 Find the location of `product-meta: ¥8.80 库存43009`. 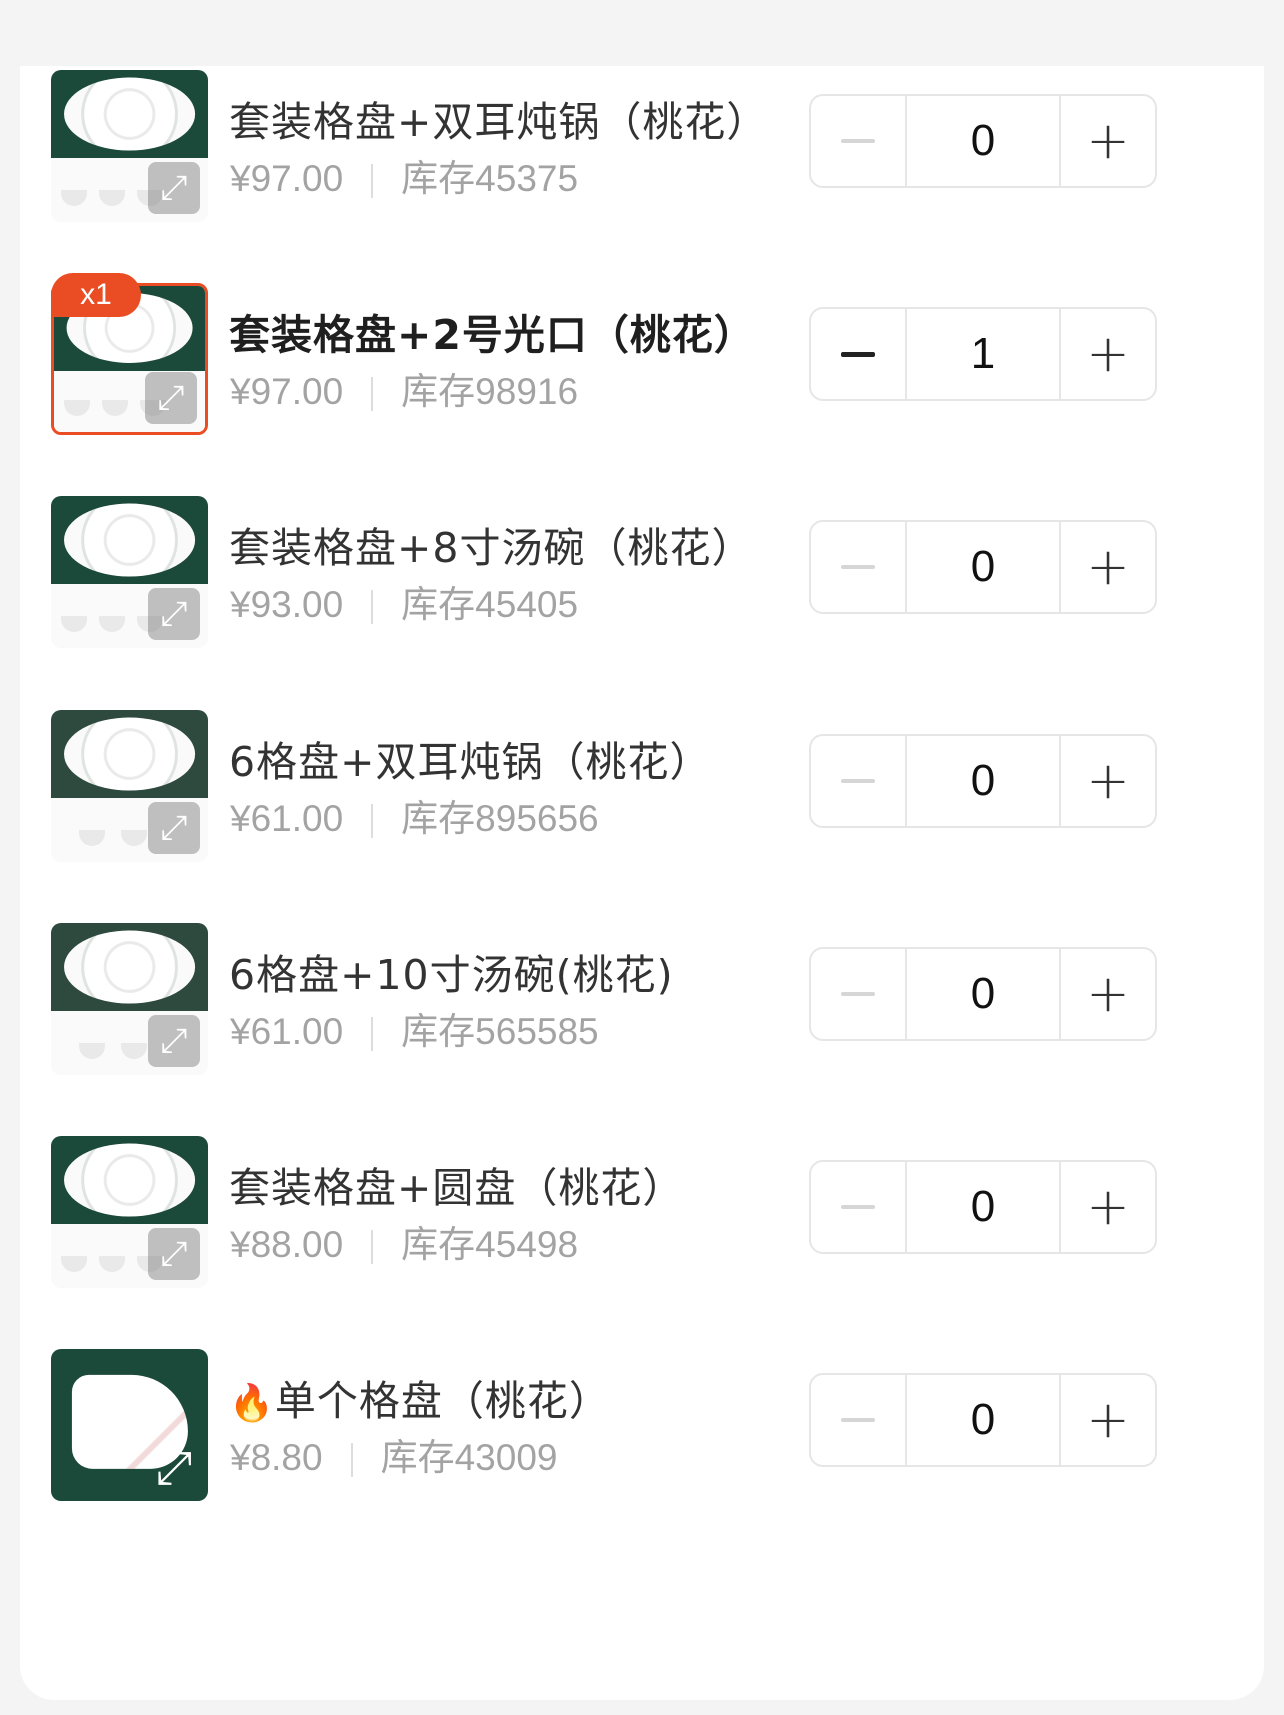

product-meta: ¥8.80 库存43009 is located at coordinates (393, 1454).